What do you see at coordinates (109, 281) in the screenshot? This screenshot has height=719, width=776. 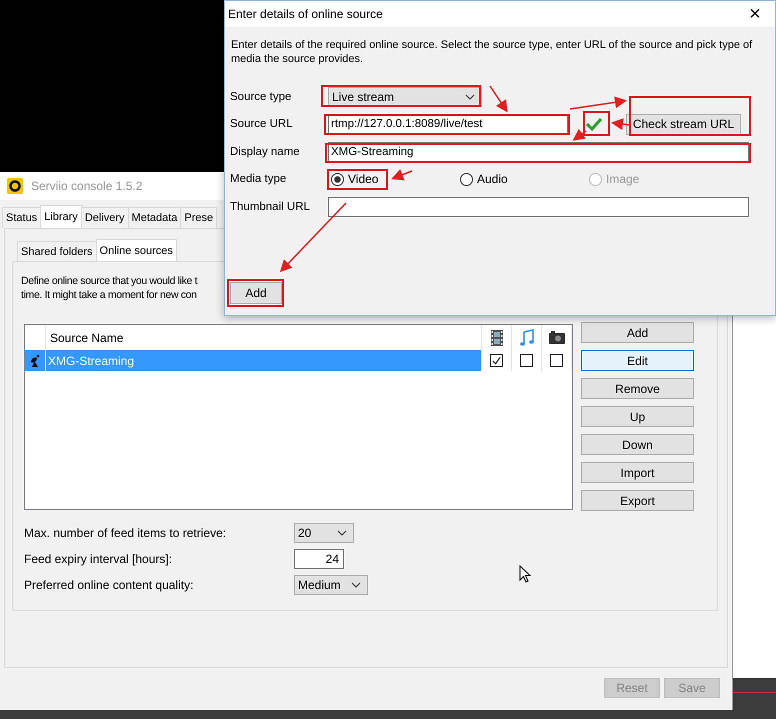 I see `description-text: Define online source that you would like t` at bounding box center [109, 281].